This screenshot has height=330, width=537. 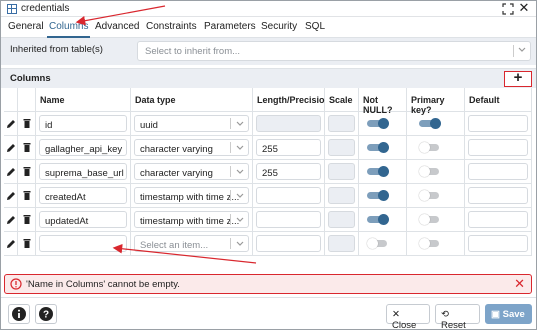 I want to click on column-name-input: createdAt, so click(x=83, y=195).